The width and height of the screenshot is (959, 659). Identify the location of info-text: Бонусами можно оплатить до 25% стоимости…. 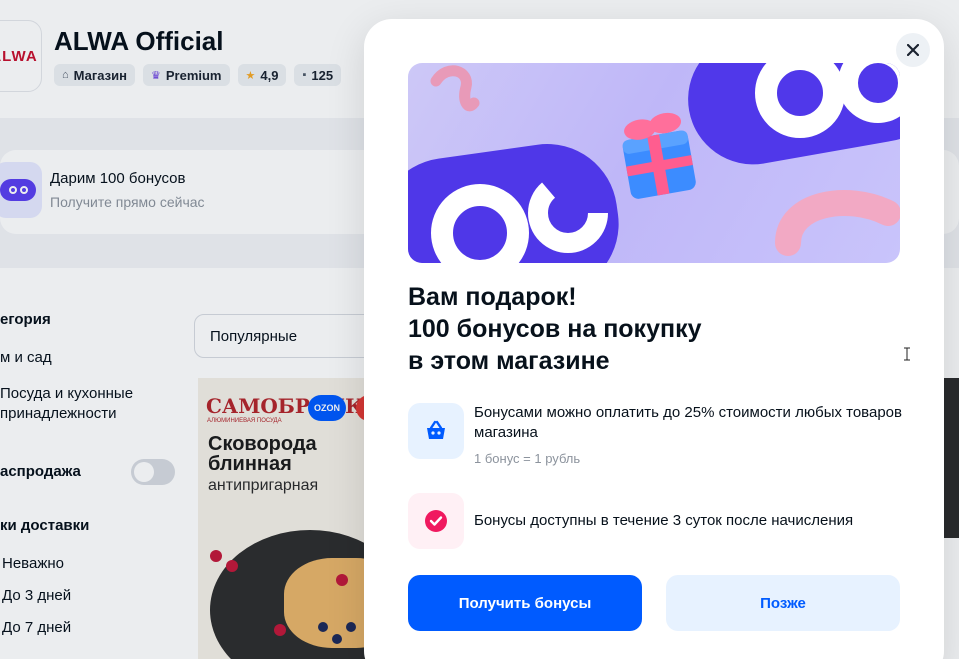
(688, 422).